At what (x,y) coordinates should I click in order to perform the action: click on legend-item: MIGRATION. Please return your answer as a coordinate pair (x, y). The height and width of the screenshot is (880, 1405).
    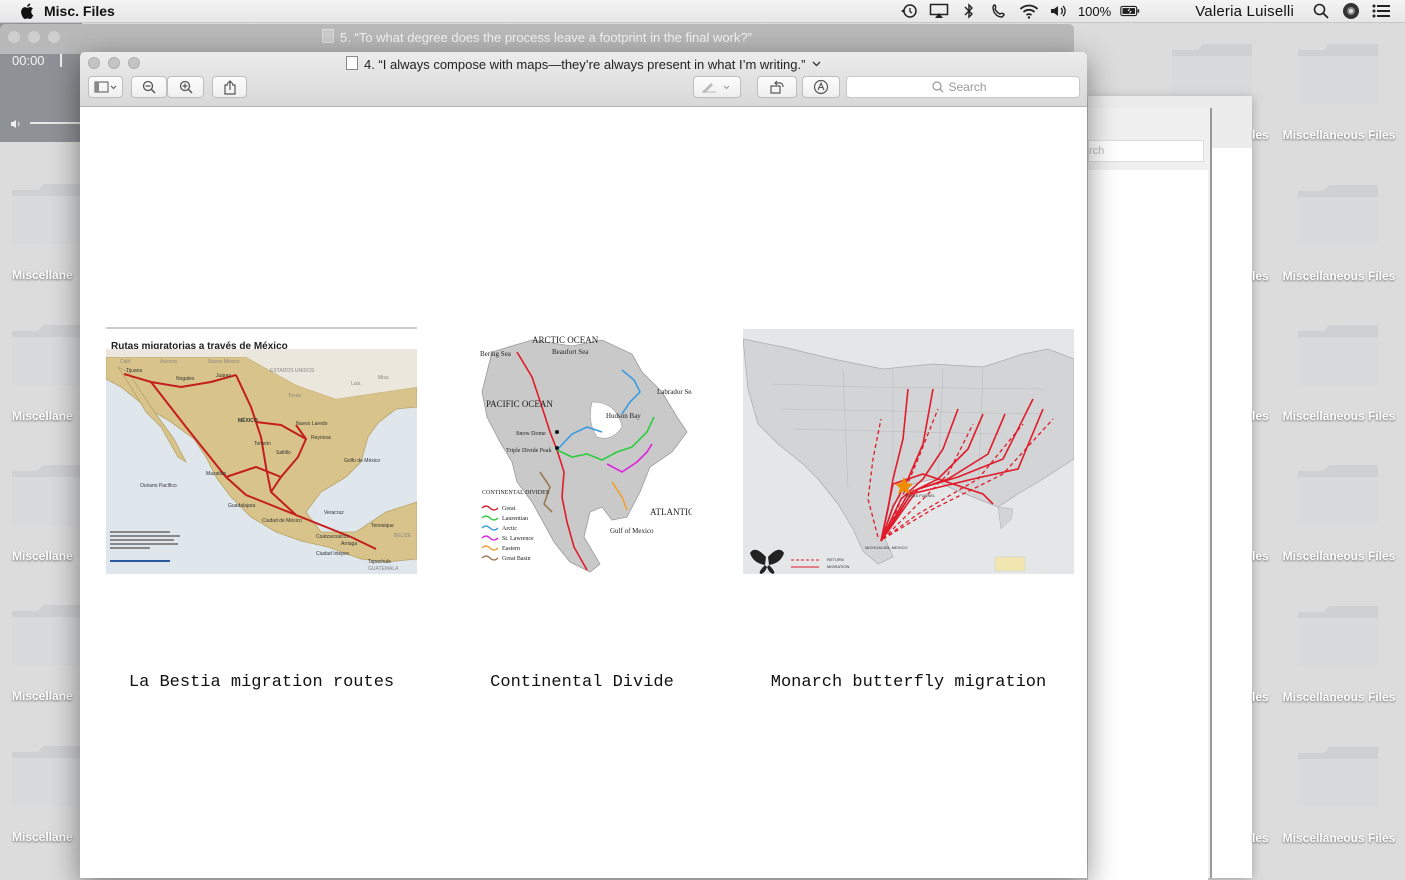
    Looking at the image, I should click on (838, 566).